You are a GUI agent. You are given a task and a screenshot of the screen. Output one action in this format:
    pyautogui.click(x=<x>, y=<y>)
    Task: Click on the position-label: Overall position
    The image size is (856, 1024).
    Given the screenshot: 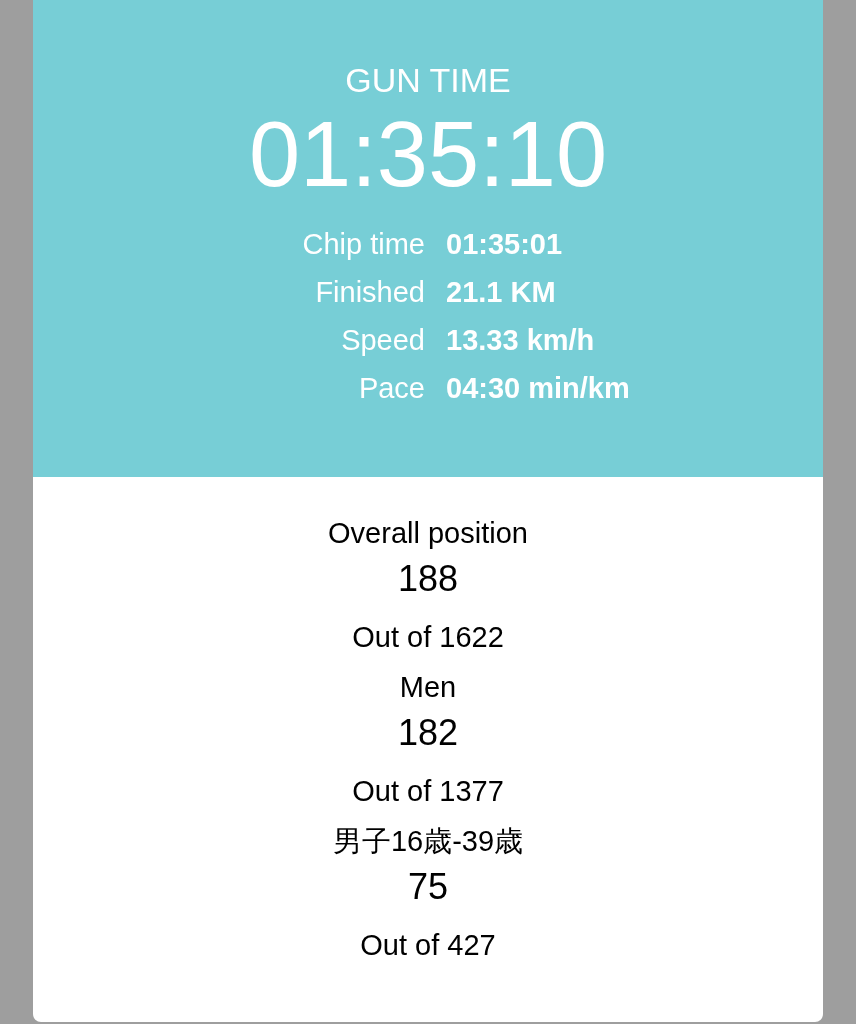 What is the action you would take?
    pyautogui.click(x=428, y=533)
    